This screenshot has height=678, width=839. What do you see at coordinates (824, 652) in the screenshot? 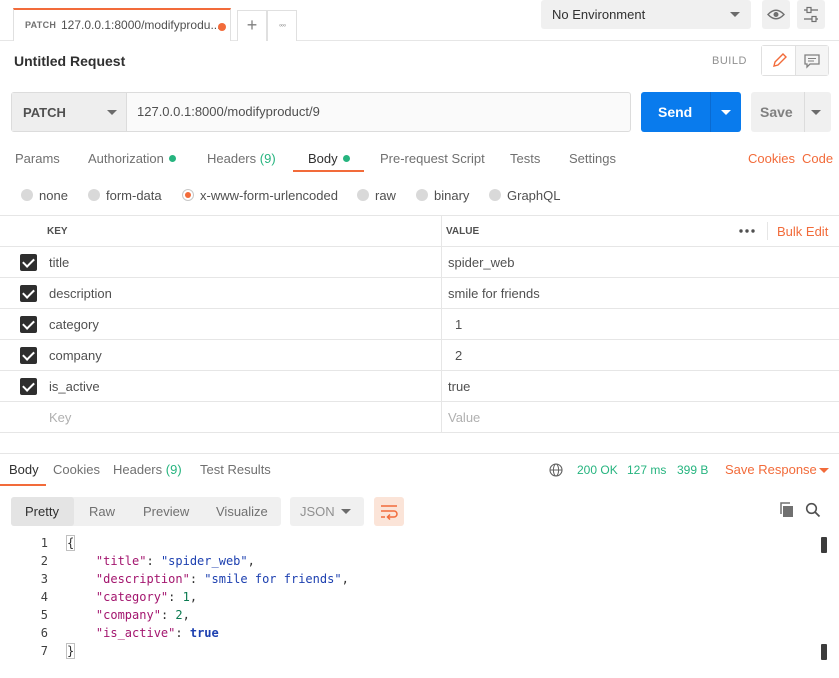
I see `scrollbar-thumb-bottom` at bounding box center [824, 652].